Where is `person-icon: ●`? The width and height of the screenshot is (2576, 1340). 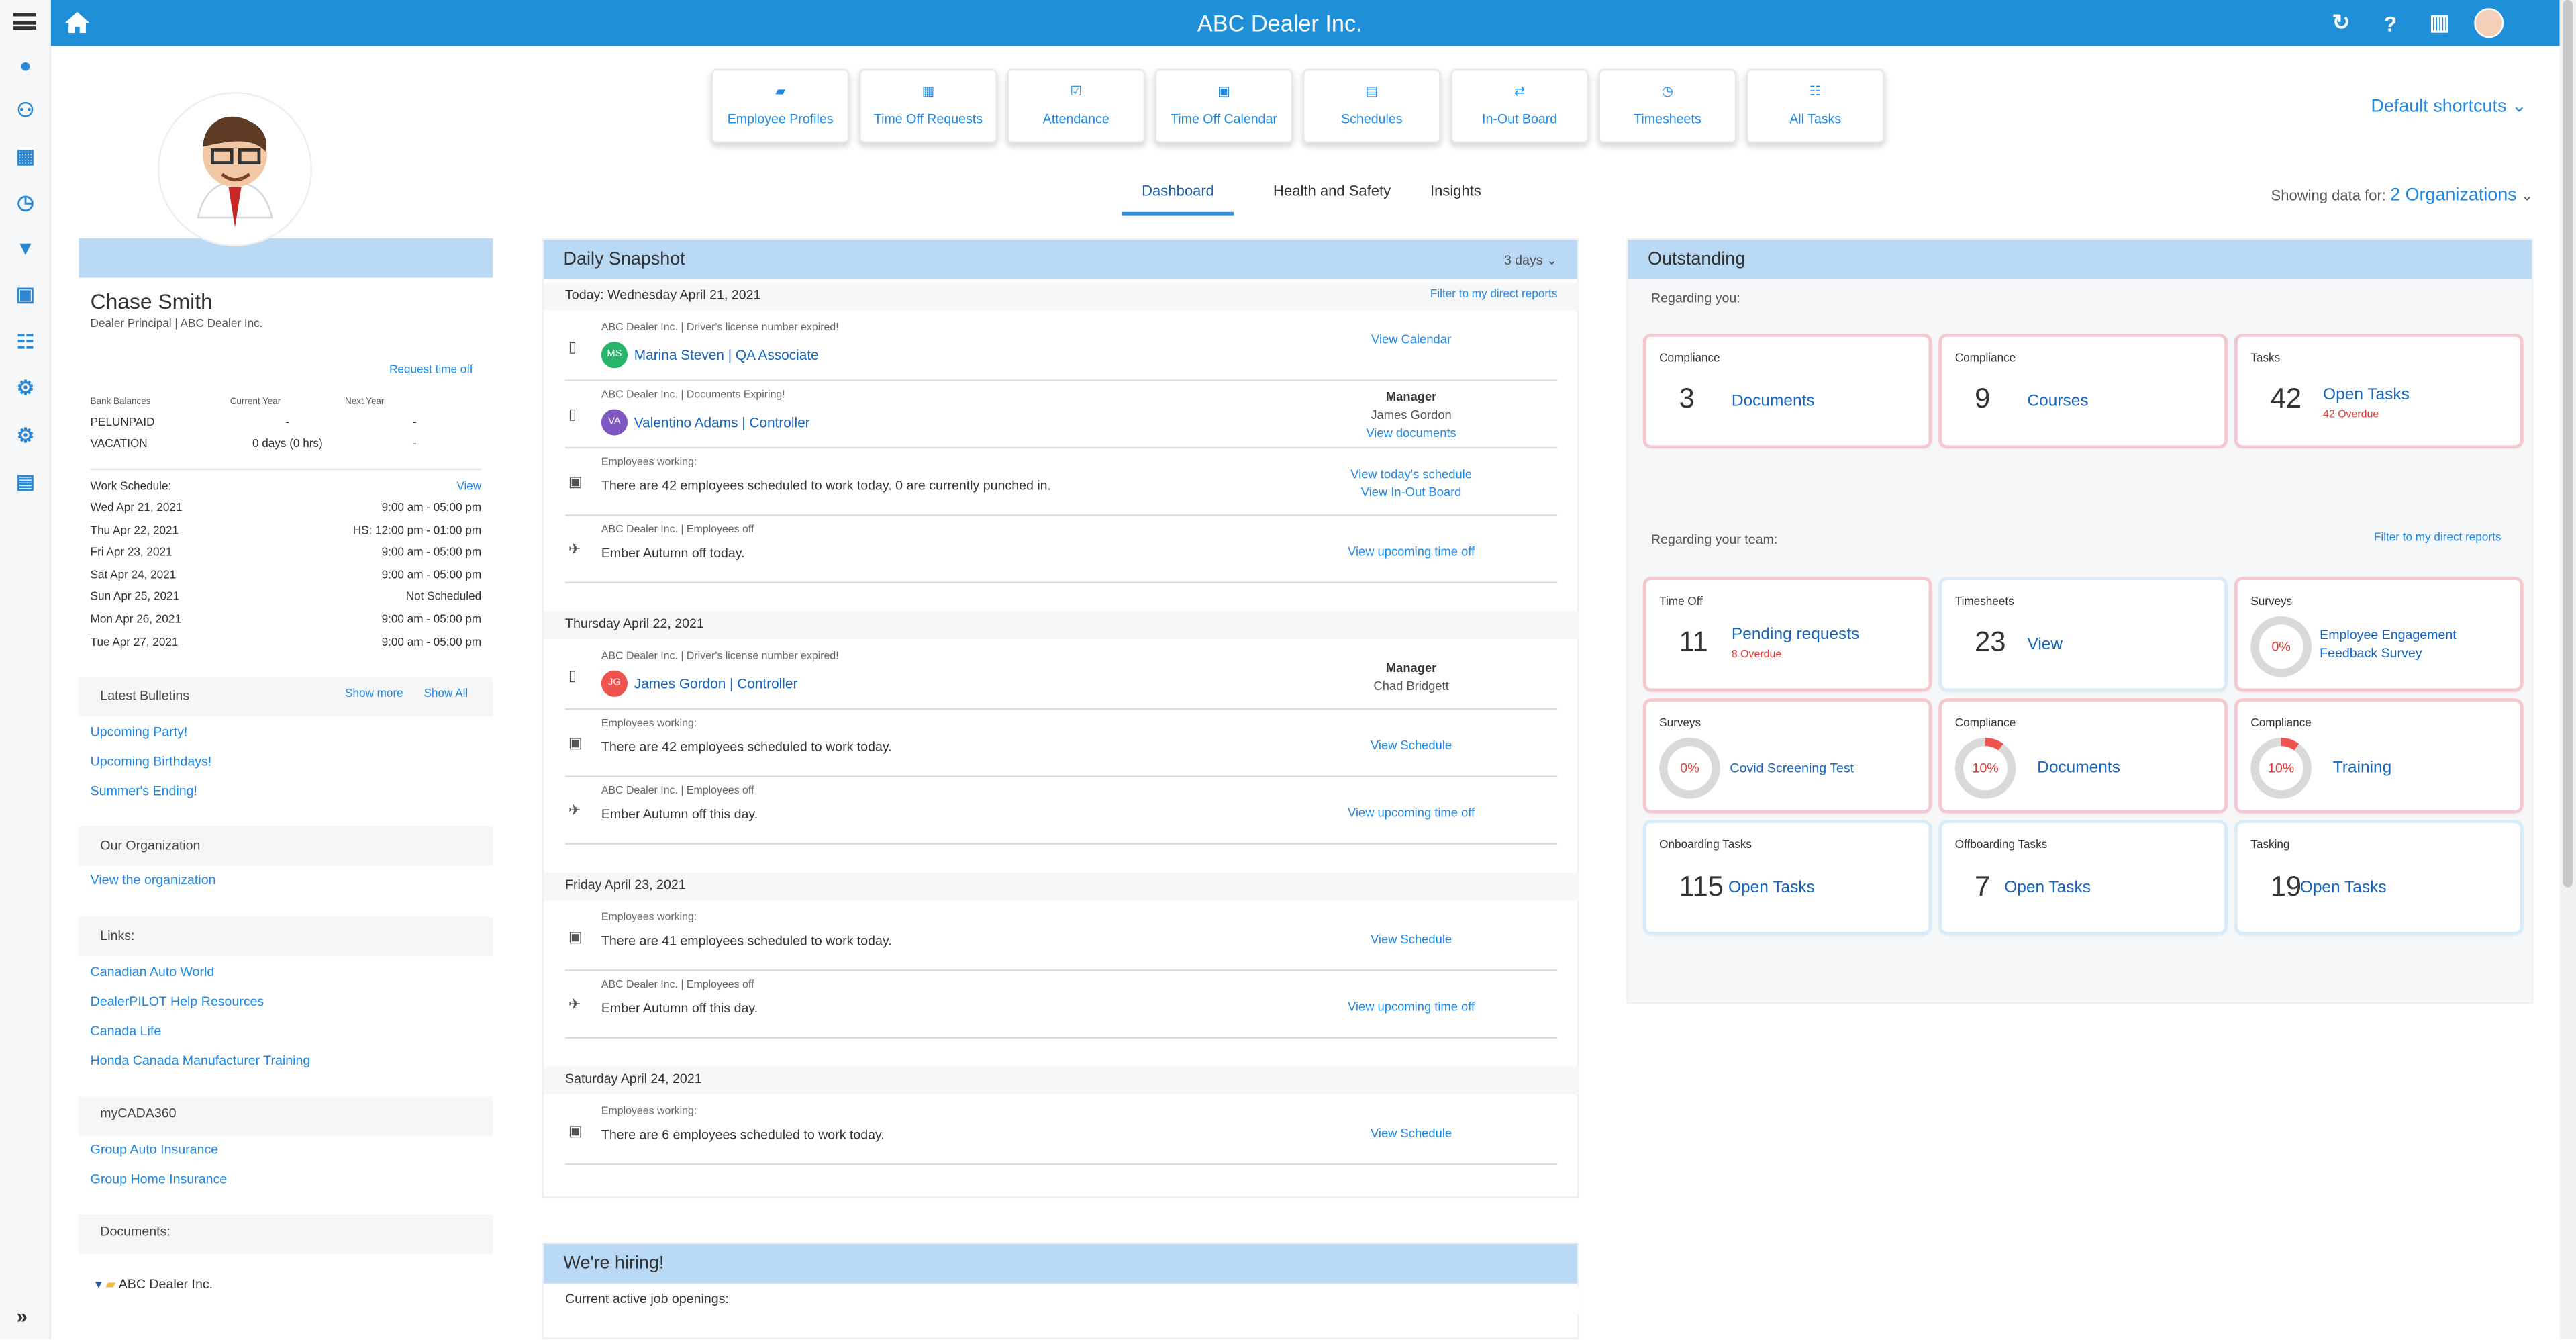 person-icon: ● is located at coordinates (25, 66).